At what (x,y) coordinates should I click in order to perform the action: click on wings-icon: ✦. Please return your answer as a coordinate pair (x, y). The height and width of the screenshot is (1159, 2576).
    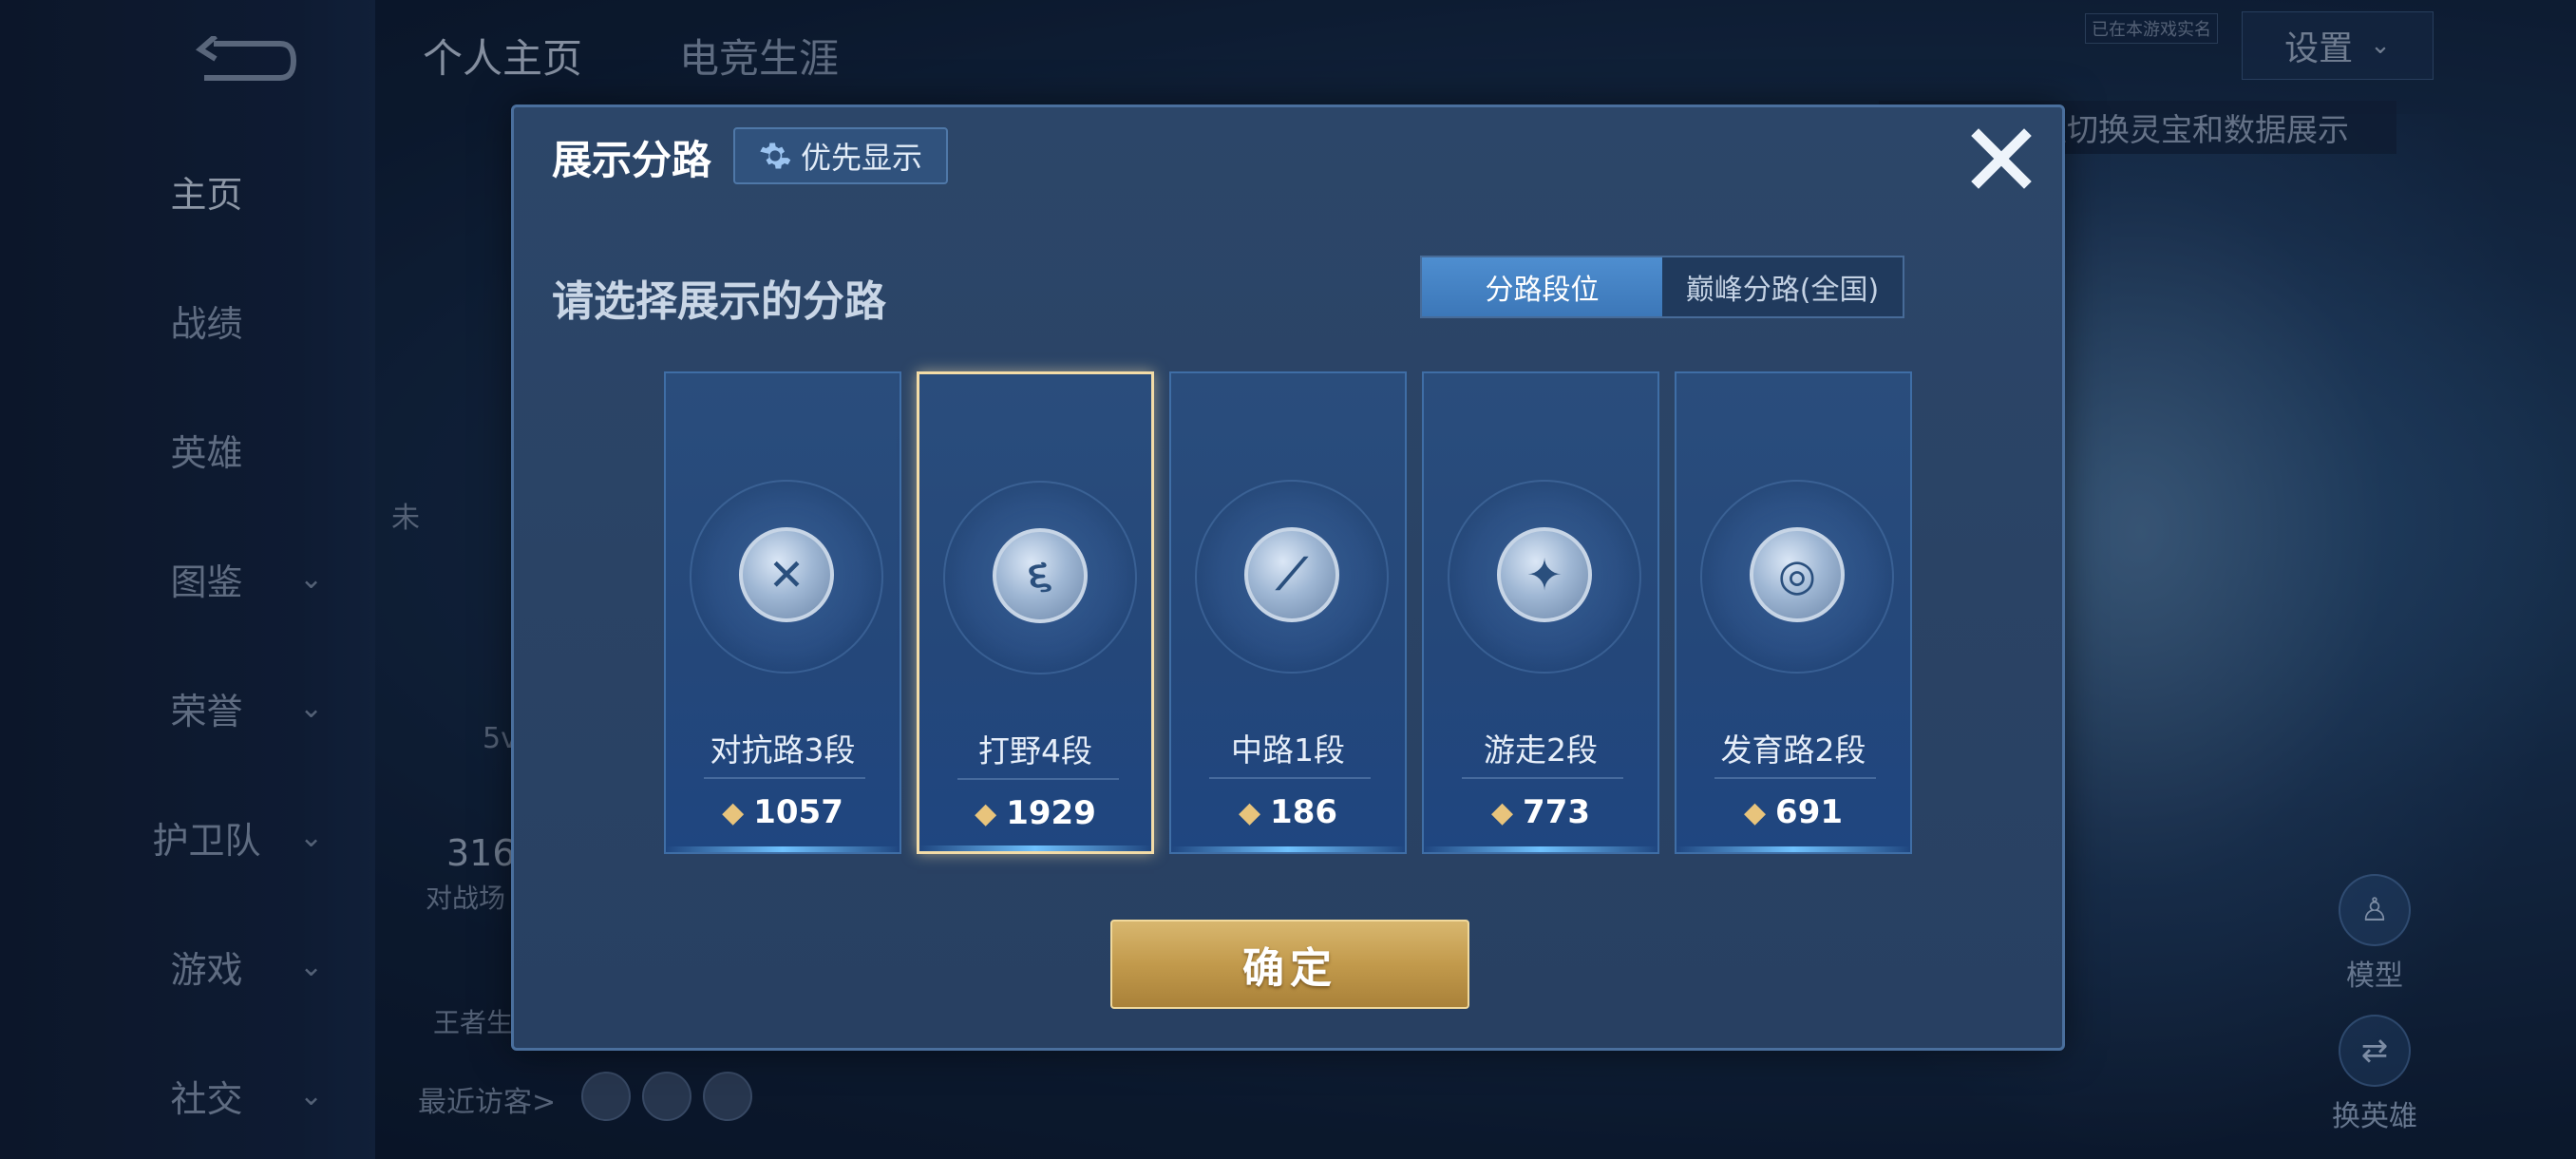
    Looking at the image, I should click on (1544, 574).